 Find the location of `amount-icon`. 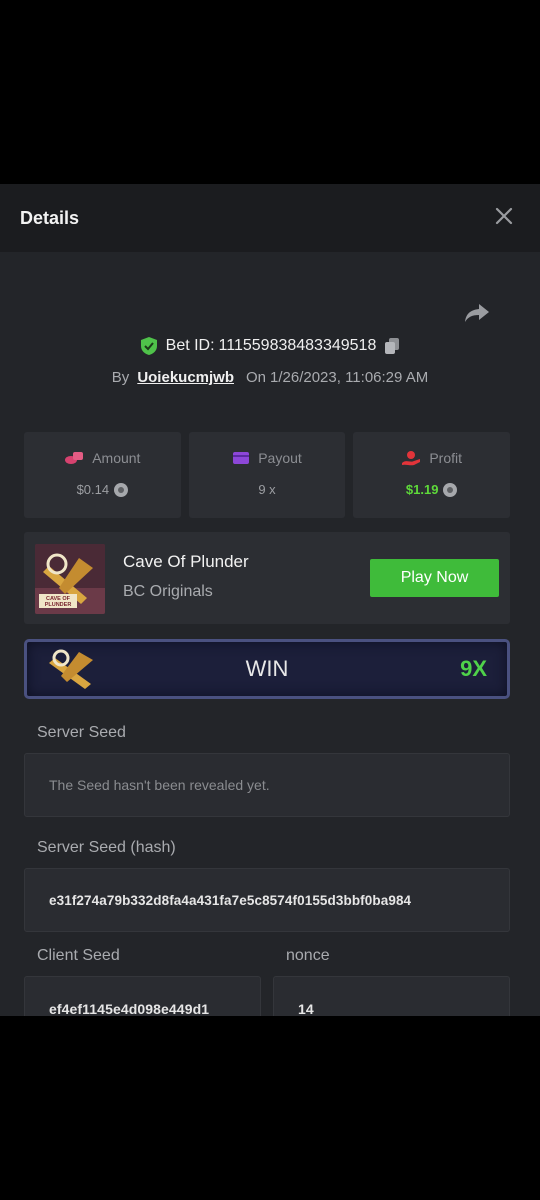

amount-icon is located at coordinates (74, 458).